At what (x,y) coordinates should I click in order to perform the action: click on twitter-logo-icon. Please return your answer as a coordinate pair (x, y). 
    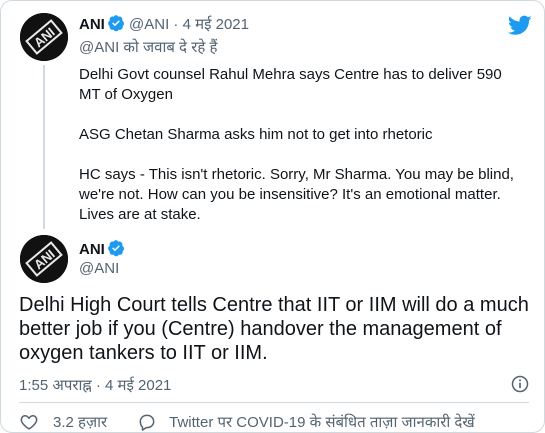
    Looking at the image, I should click on (520, 25).